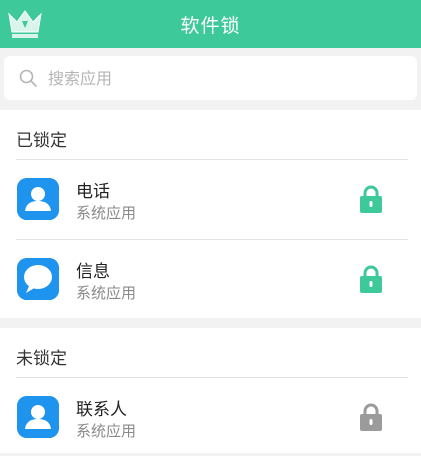 The image size is (421, 456). What do you see at coordinates (28, 78) in the screenshot?
I see `search-icon` at bounding box center [28, 78].